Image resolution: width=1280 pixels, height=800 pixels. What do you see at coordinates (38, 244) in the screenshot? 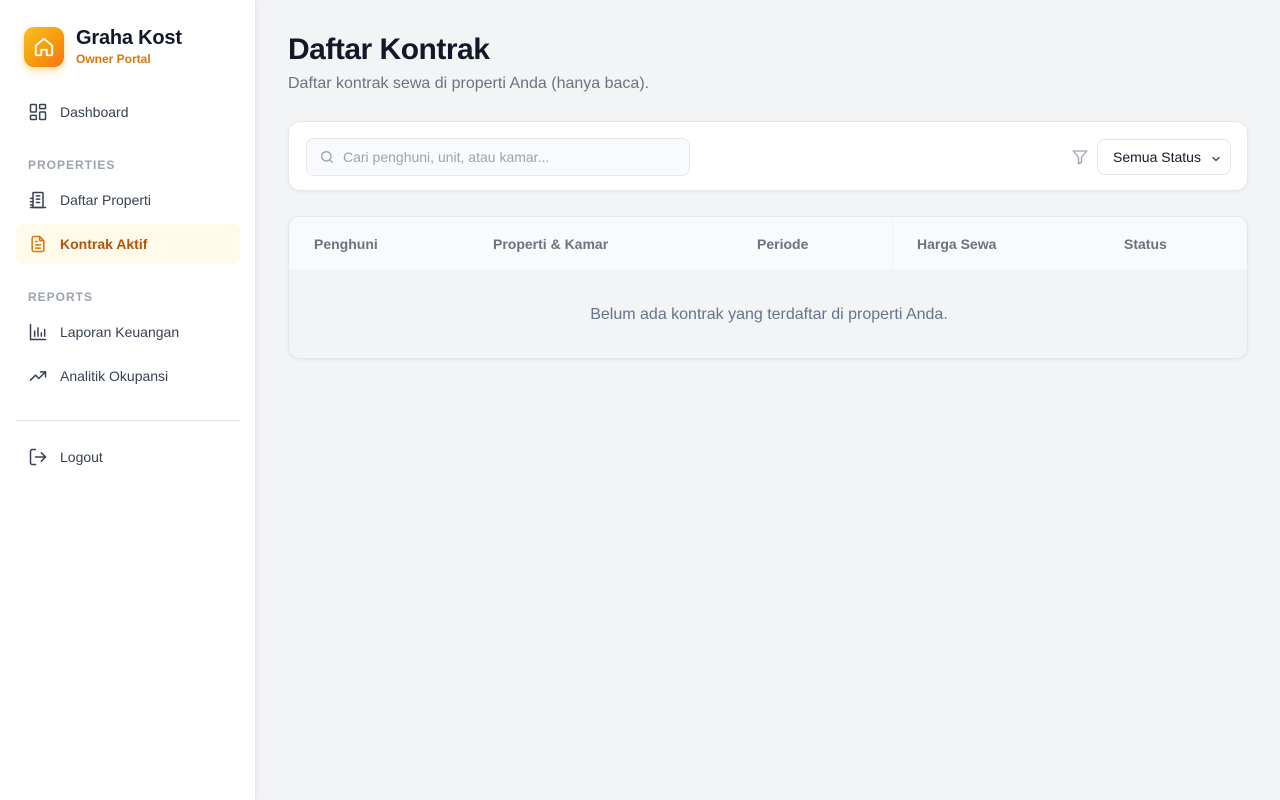
I see `document-icon` at bounding box center [38, 244].